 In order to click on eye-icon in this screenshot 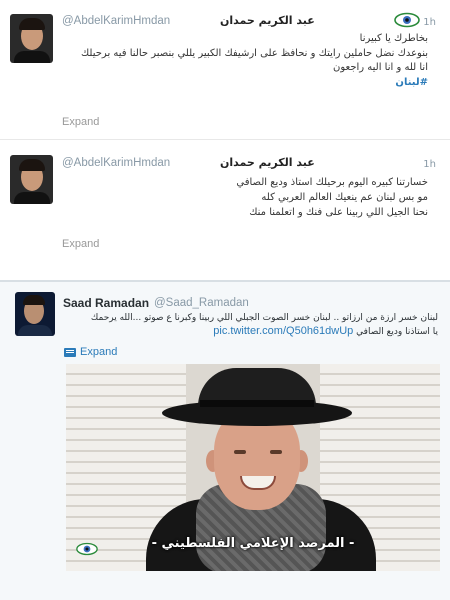, I will do `click(407, 20)`.